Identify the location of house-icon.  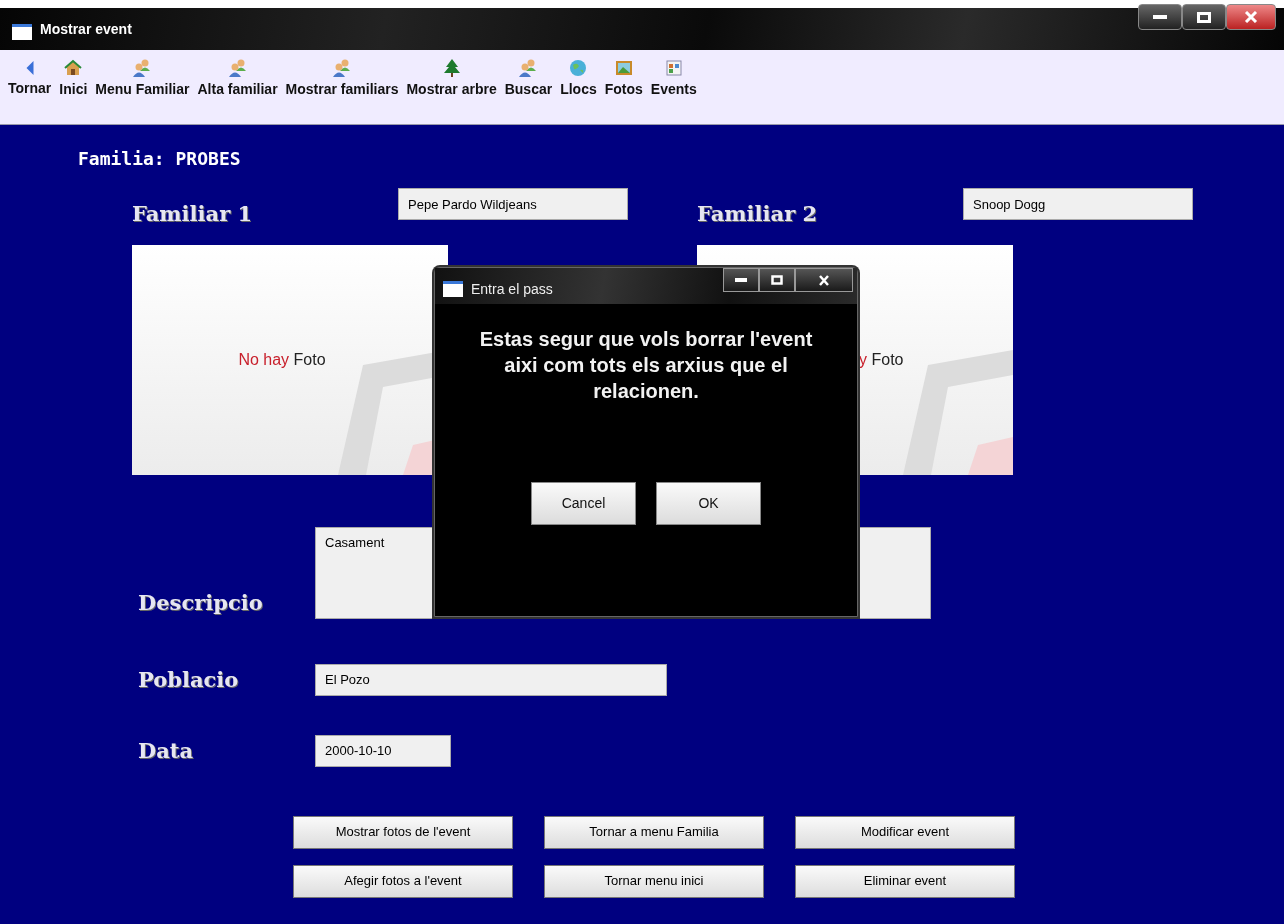
(73, 68).